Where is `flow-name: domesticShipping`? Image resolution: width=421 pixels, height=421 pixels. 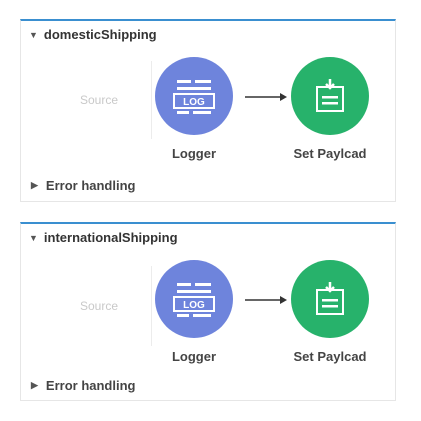 flow-name: domesticShipping is located at coordinates (100, 34).